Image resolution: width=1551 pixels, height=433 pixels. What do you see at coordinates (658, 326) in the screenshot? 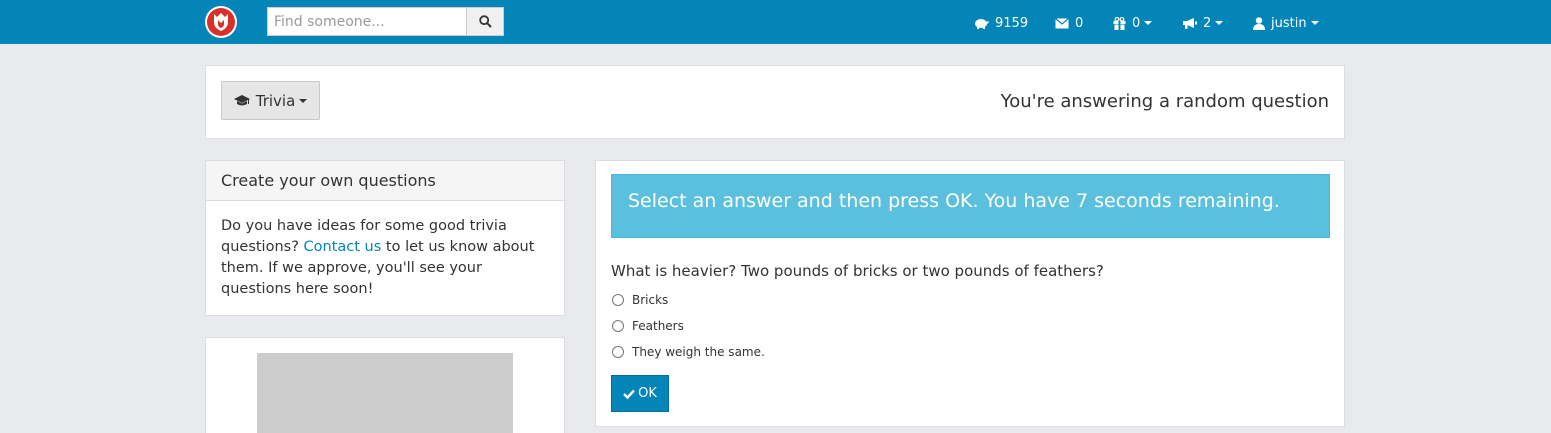
I see `answer-label: Feathers` at bounding box center [658, 326].